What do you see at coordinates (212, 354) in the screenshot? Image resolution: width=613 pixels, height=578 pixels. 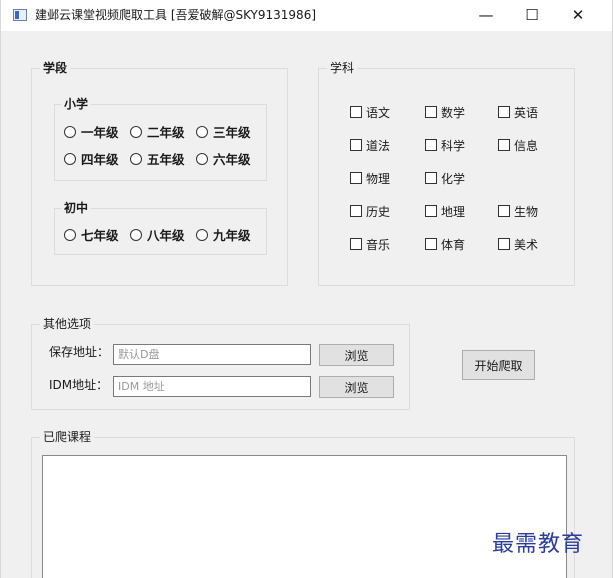 I see `save-path-input` at bounding box center [212, 354].